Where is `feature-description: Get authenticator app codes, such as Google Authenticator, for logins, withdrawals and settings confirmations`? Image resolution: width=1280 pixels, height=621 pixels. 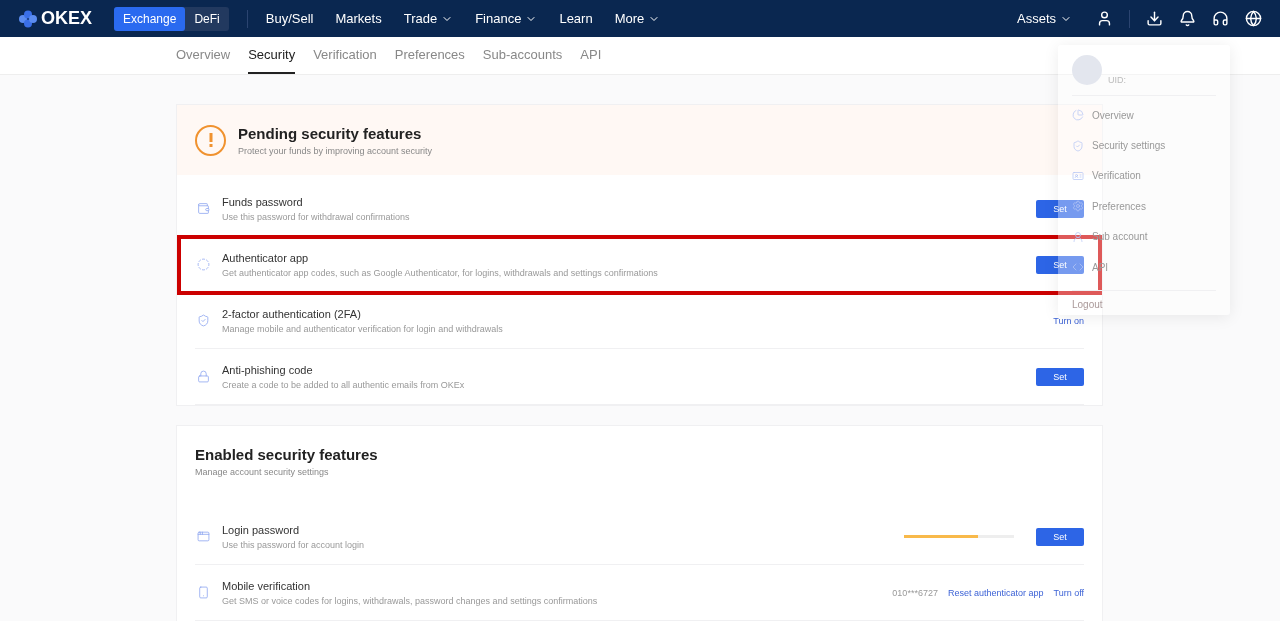
feature-description: Get authenticator app codes, such as Google Authenticator, for logins, withdrawals and settings confirmations is located at coordinates (440, 272).